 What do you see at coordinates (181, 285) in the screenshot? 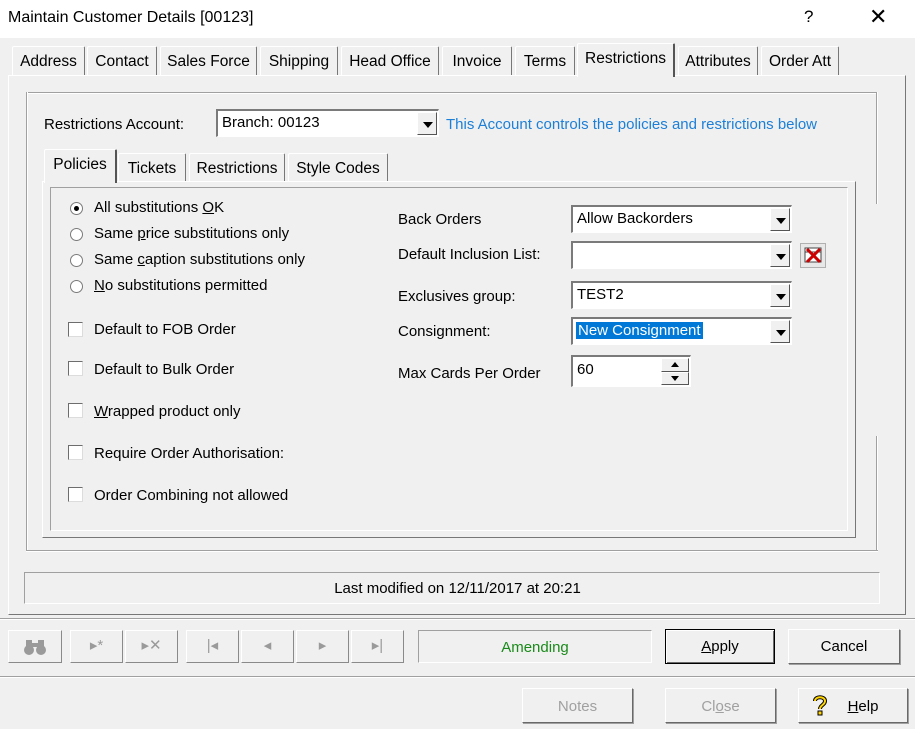
I see `radio-no-substitutions-label: No substitutions permitted` at bounding box center [181, 285].